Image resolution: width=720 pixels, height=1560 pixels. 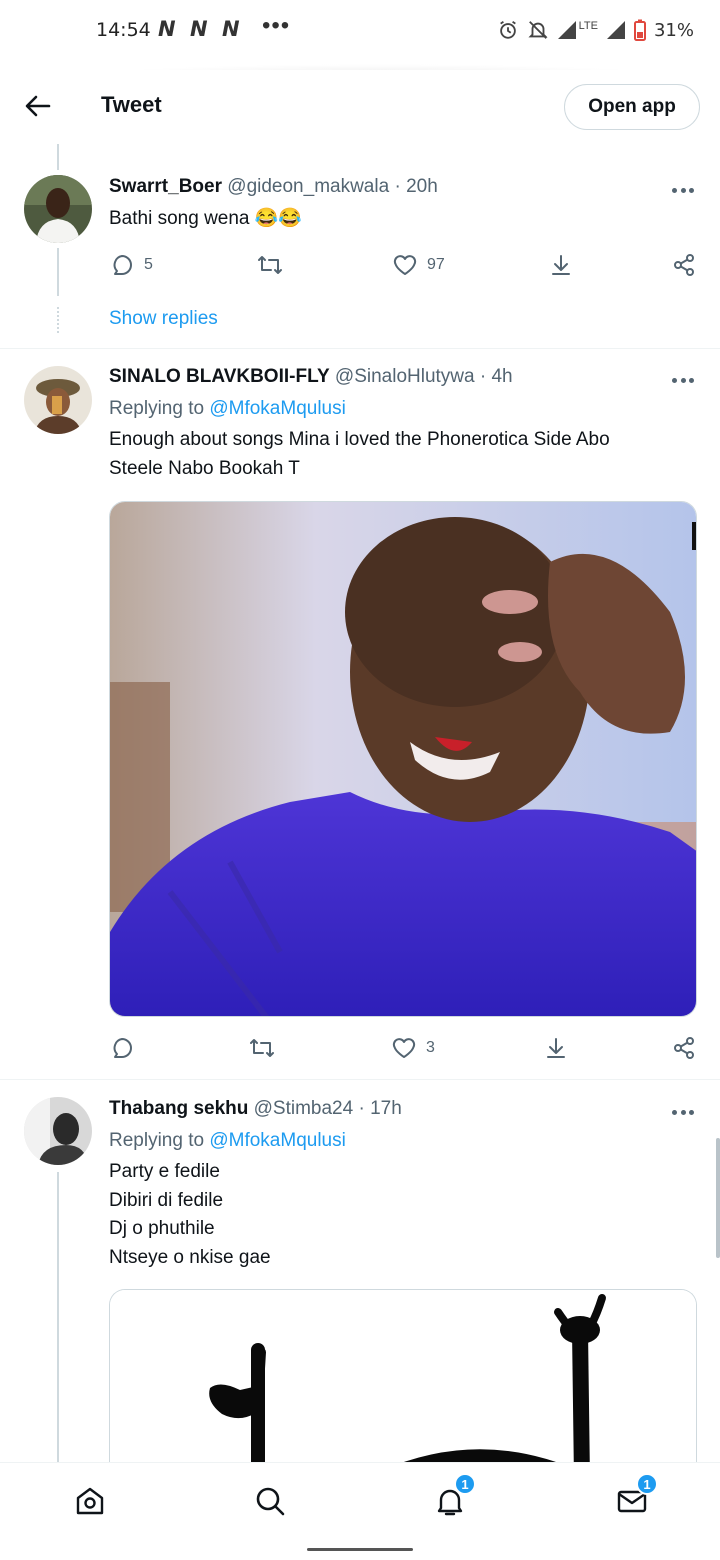 I want to click on user-handle: @gideon_makwala, so click(x=308, y=186).